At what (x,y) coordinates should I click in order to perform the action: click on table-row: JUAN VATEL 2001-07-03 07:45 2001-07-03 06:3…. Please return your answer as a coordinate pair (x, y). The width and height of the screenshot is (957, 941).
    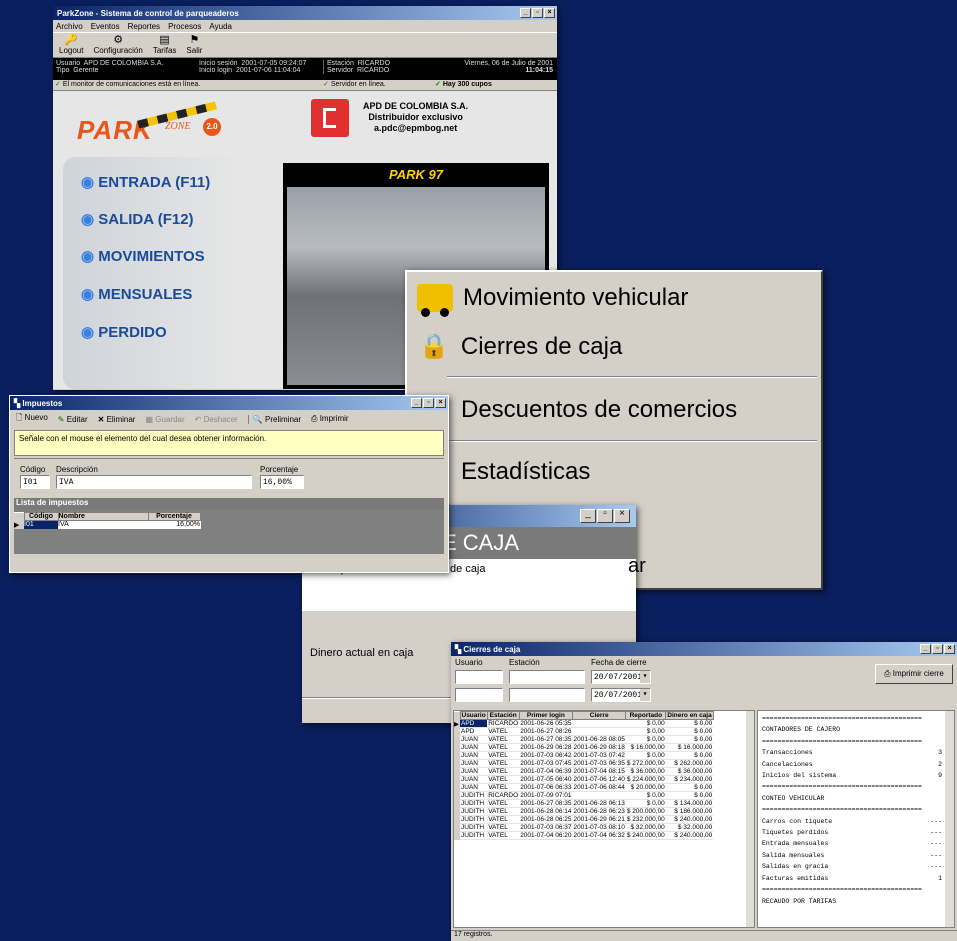
    Looking at the image, I should click on (584, 763).